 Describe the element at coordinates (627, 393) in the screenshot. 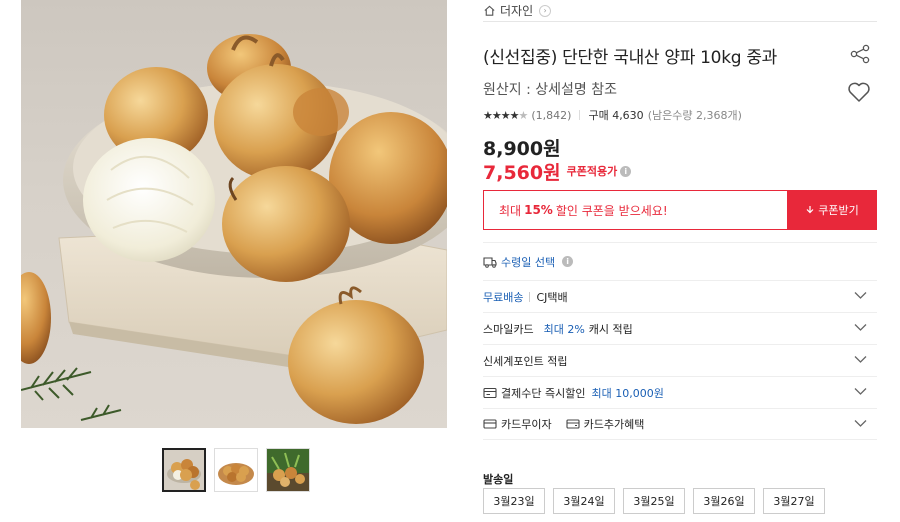

I see `instant-discount-highlight: 최대 10,000원` at that location.